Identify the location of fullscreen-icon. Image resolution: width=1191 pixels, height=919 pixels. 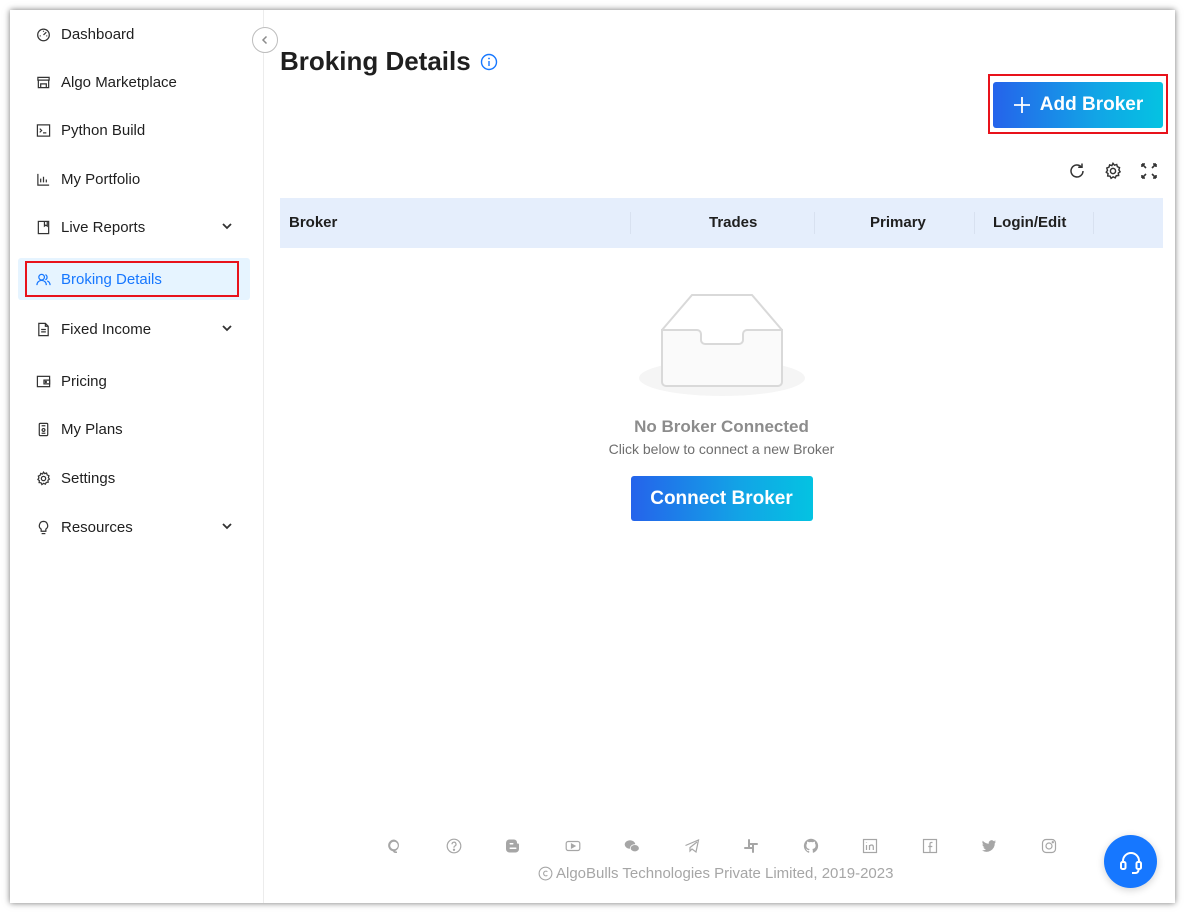
(1150, 172).